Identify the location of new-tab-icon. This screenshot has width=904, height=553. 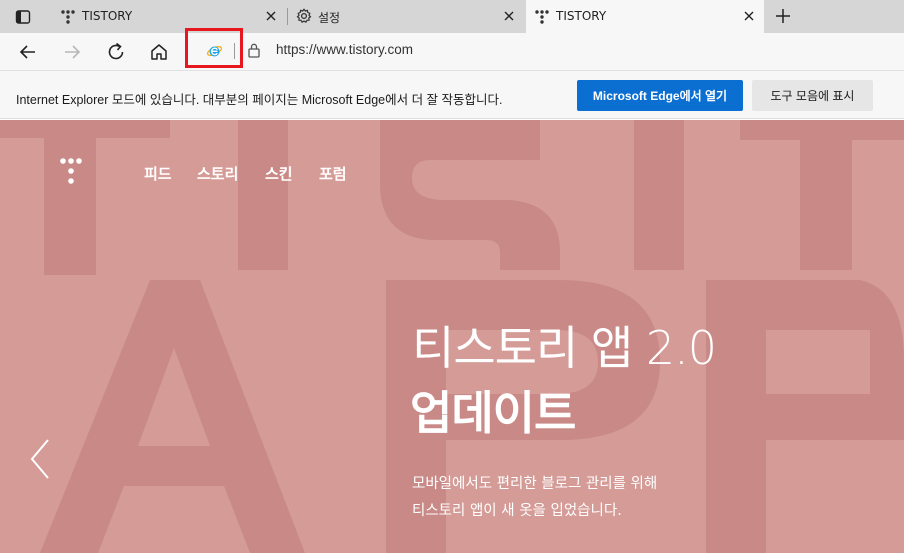
(783, 16).